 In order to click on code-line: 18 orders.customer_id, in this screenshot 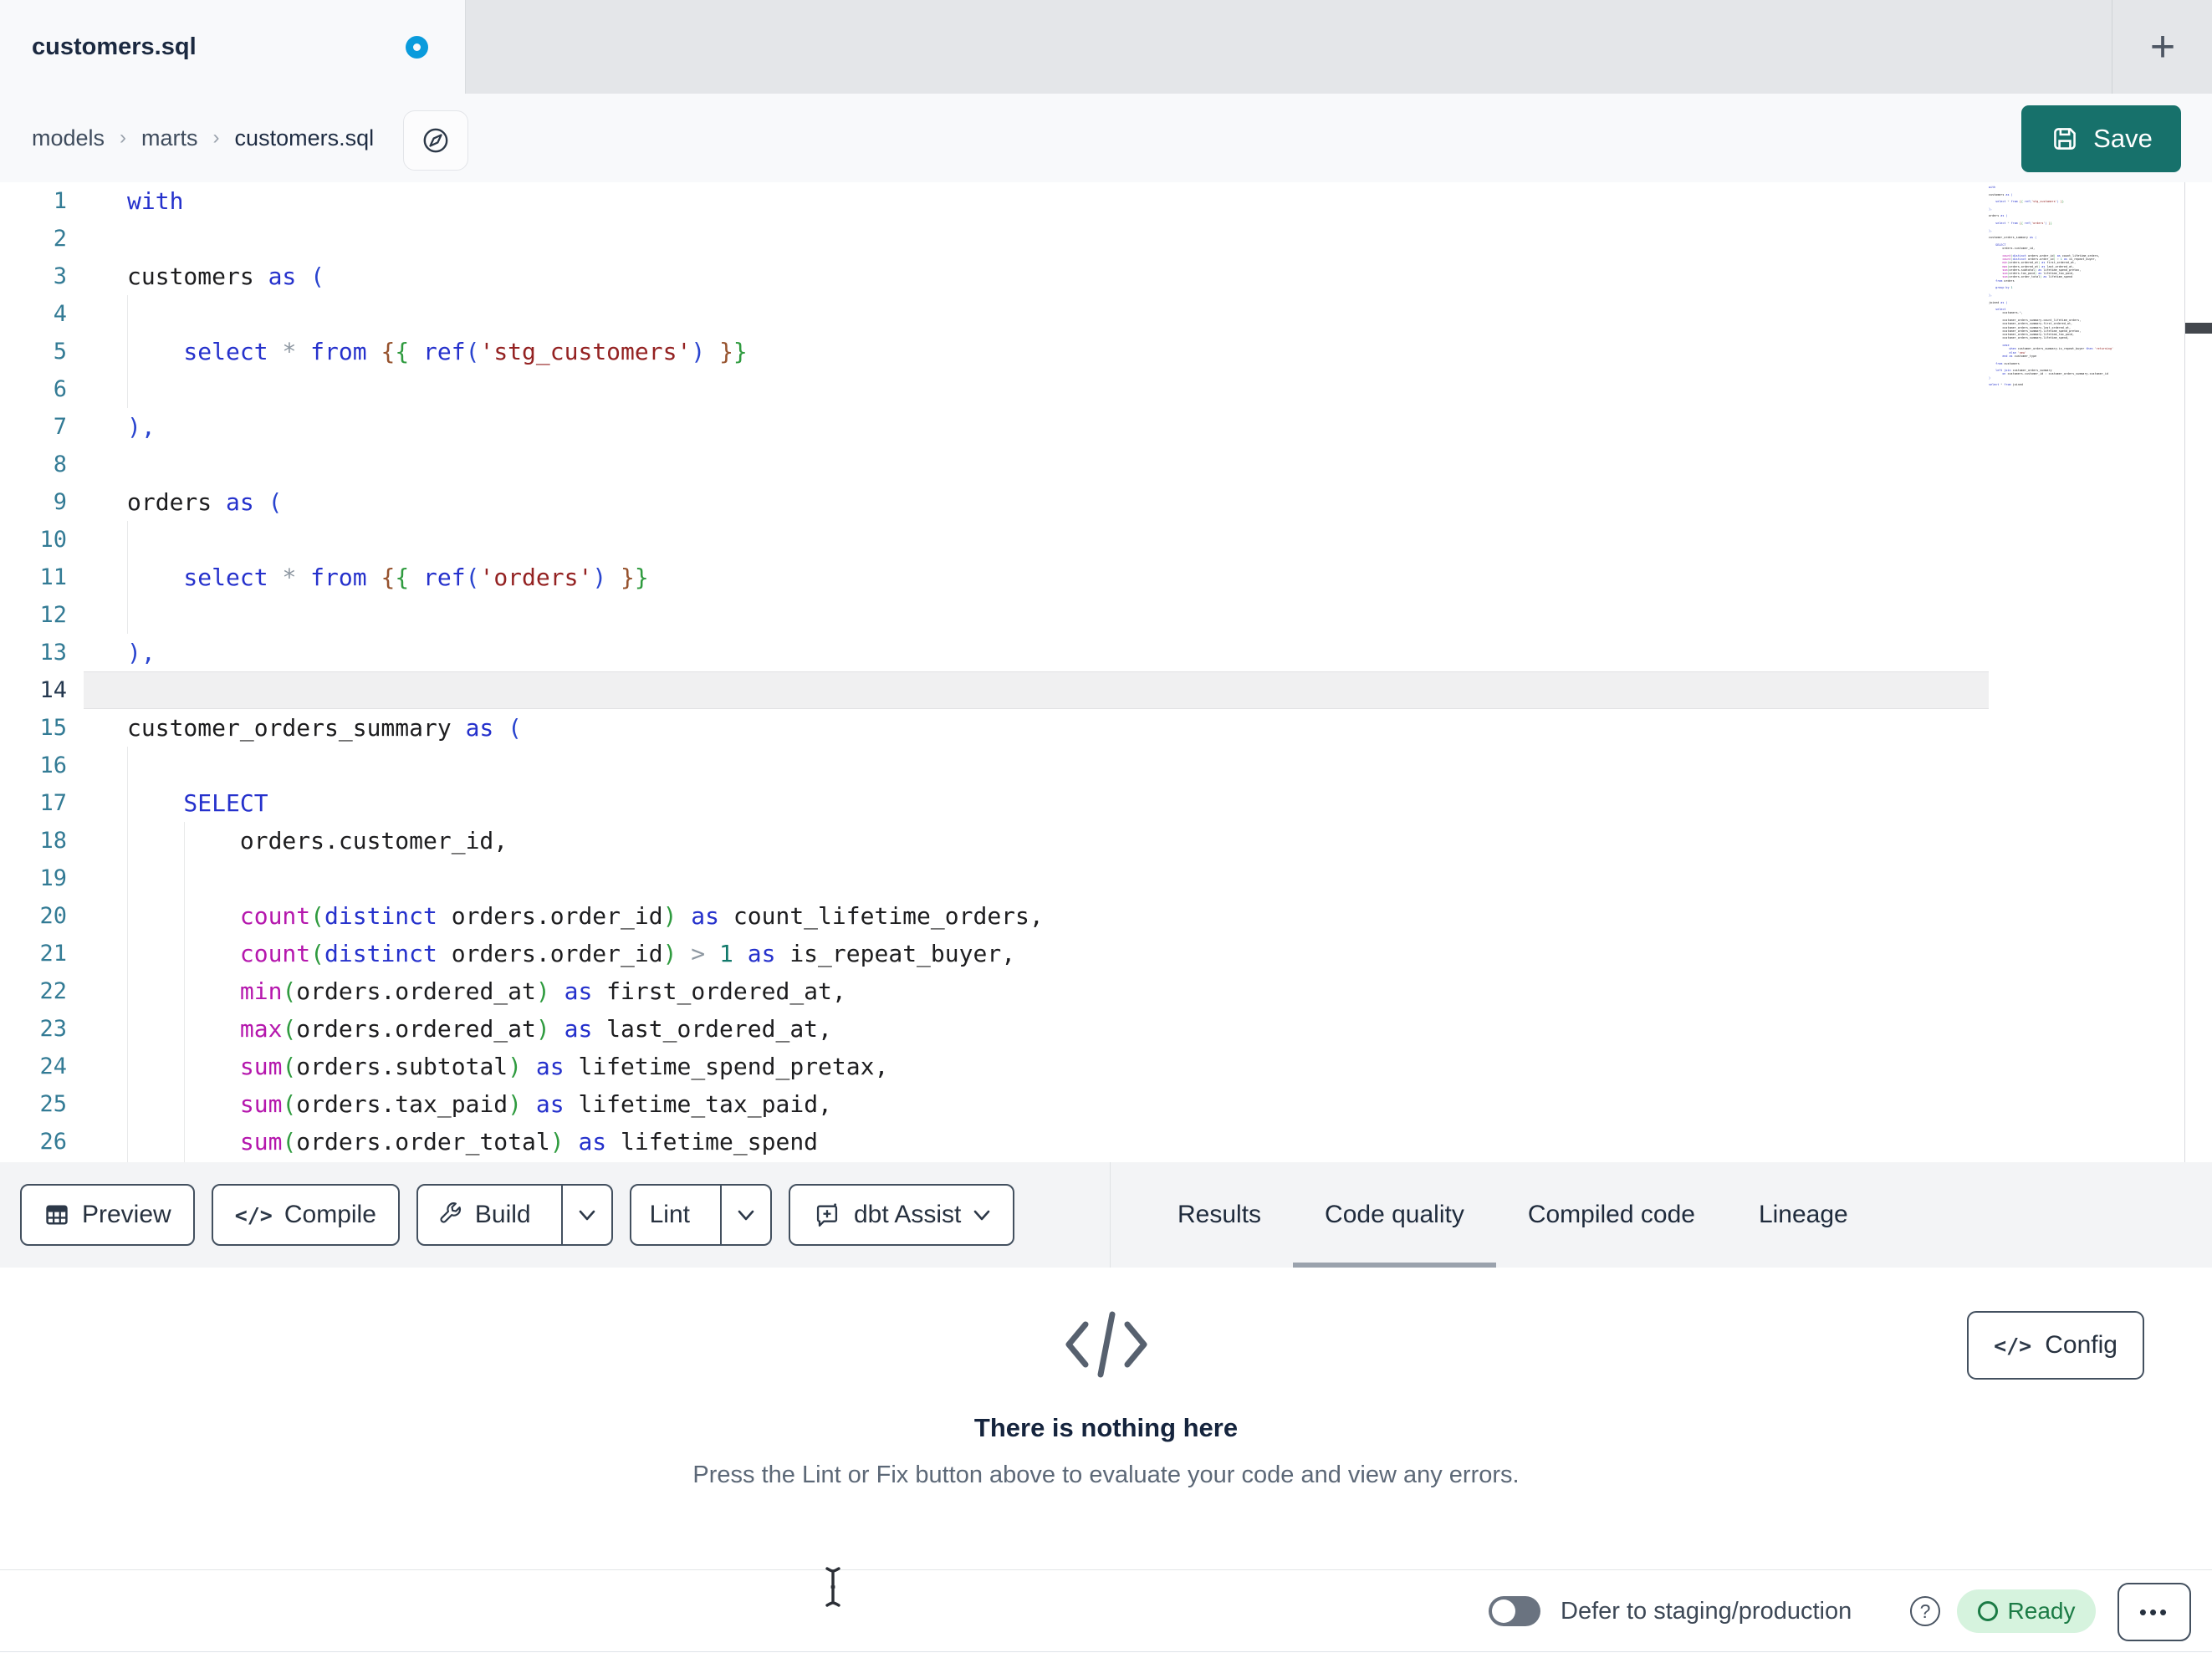, I will do `click(995, 841)`.